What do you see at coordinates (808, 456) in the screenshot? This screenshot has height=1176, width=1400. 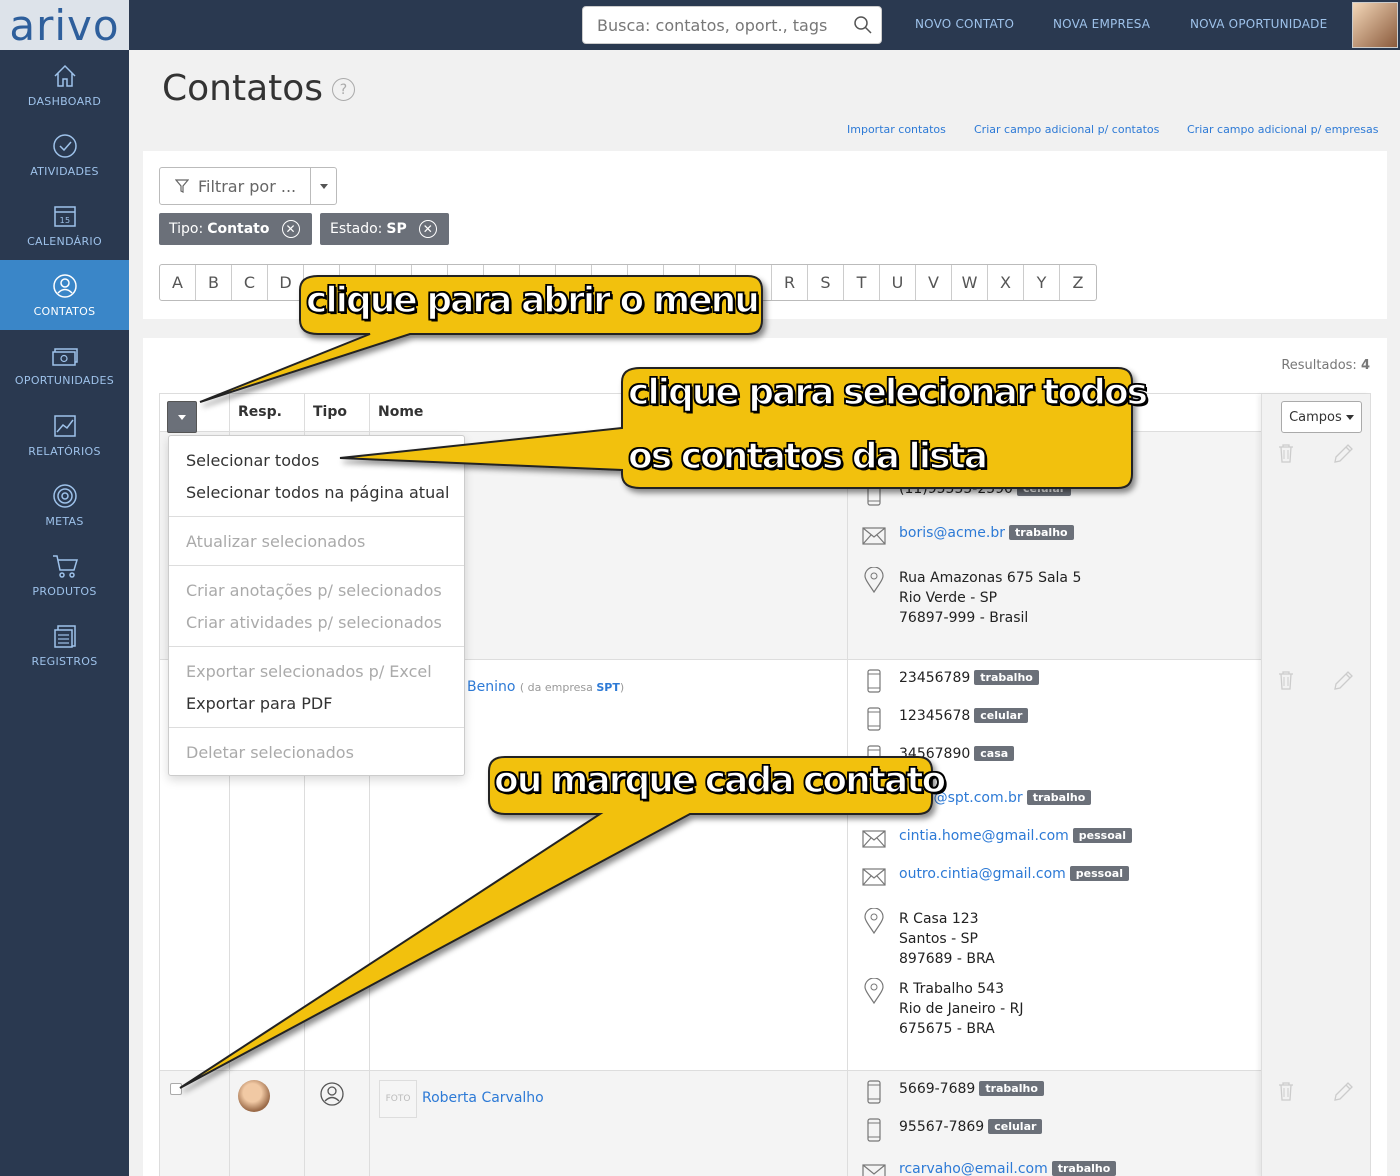 I see `callout-select-all-line2: os contatos da lista` at bounding box center [808, 456].